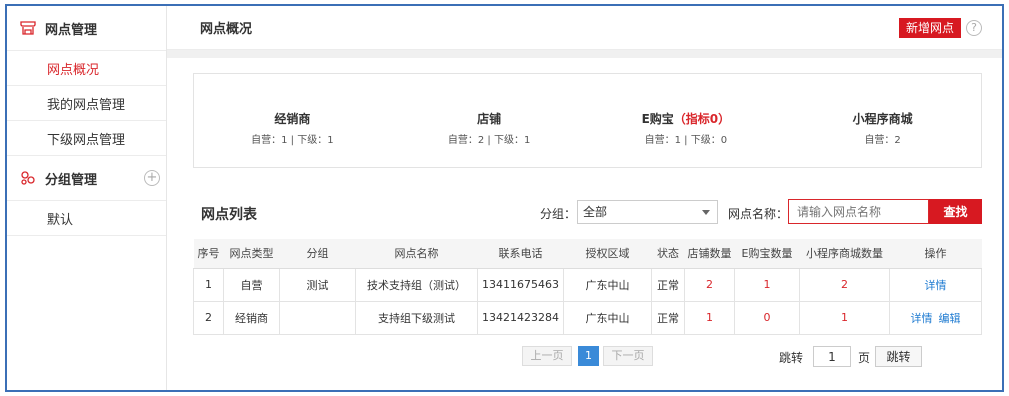 This screenshot has width=1009, height=396. Describe the element at coordinates (668, 254) in the screenshot. I see `column-header: 状态` at that location.